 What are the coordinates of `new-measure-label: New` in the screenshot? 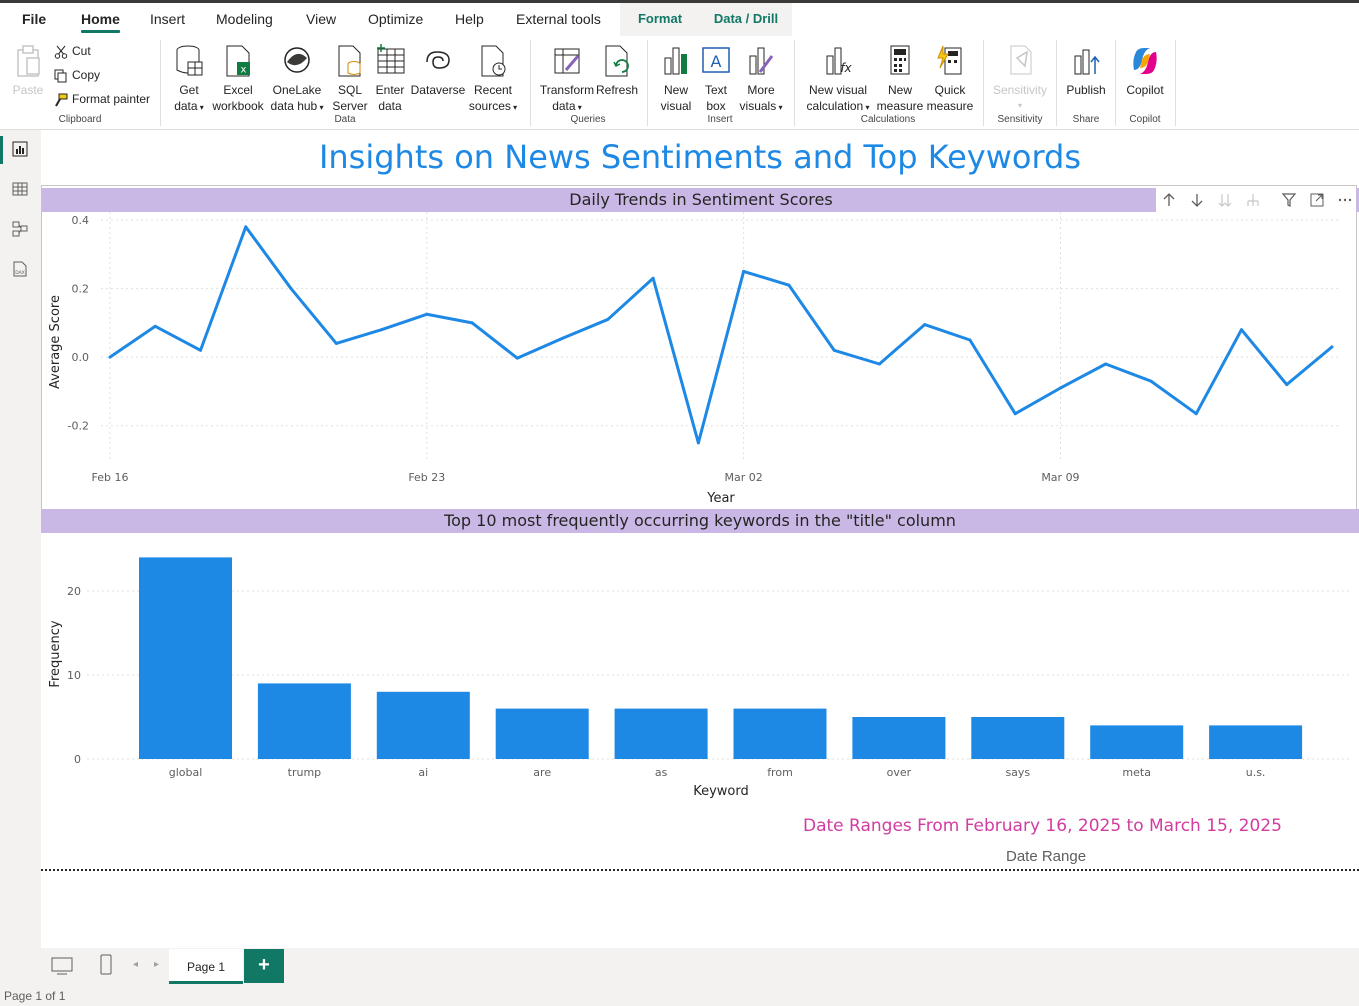 It's located at (899, 90).